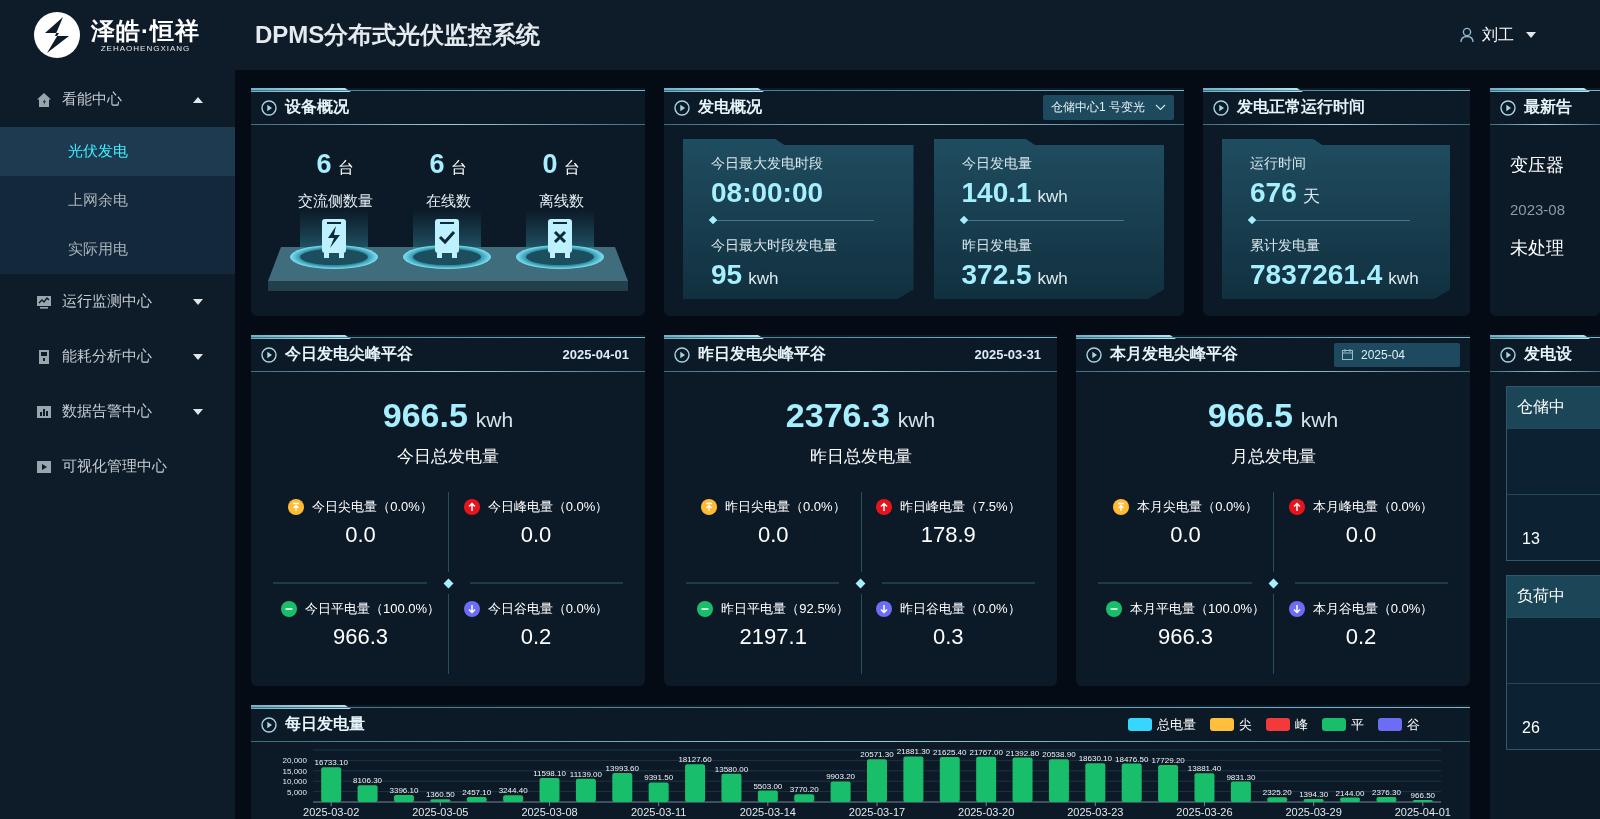  What do you see at coordinates (762, 354) in the screenshot?
I see `card-title: 昨日发电尖峰平谷` at bounding box center [762, 354].